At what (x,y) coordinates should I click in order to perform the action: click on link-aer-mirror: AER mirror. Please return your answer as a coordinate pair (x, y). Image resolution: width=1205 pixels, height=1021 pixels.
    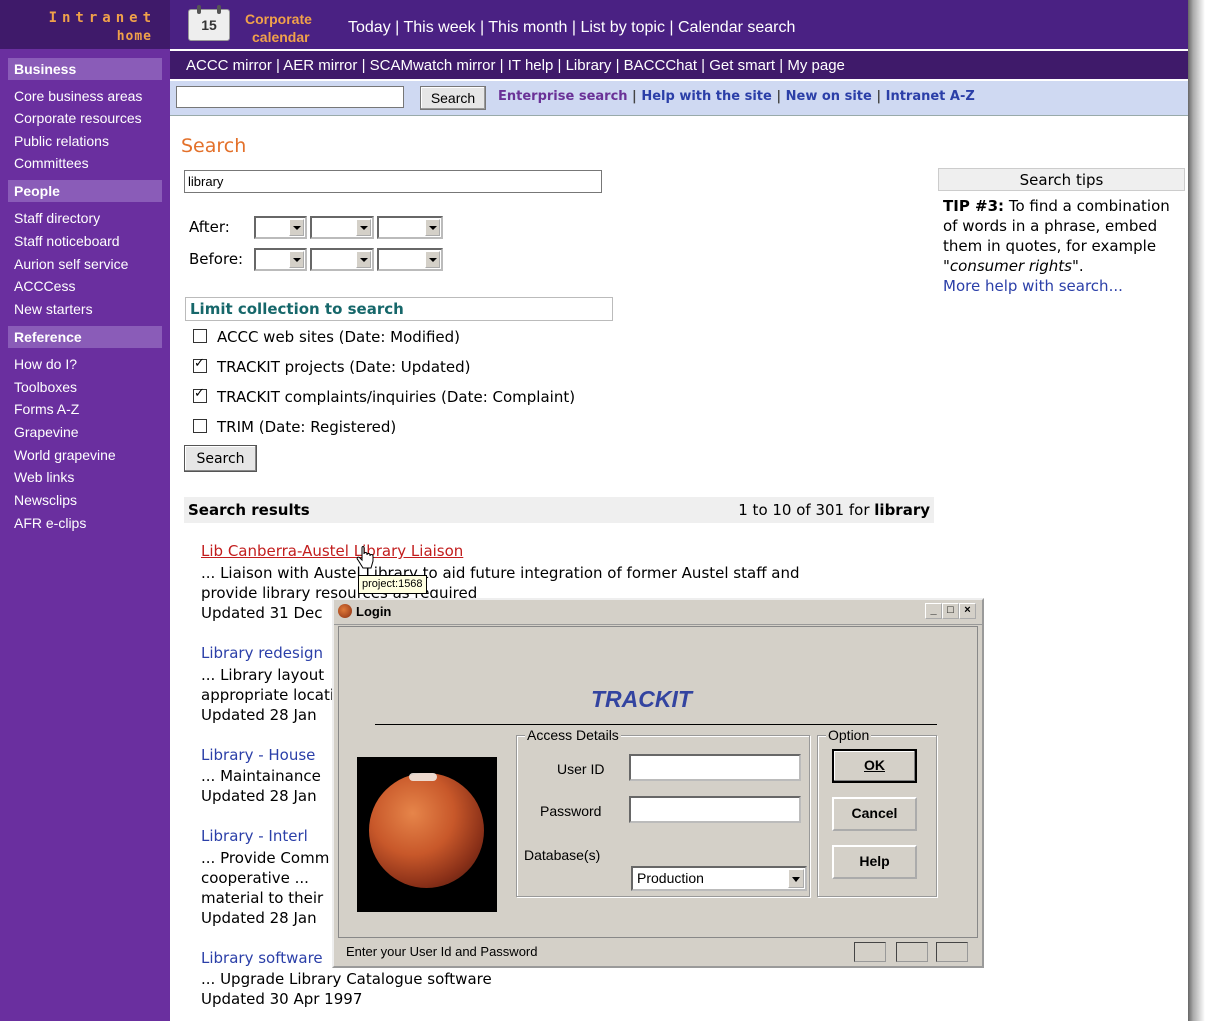
    Looking at the image, I should click on (320, 65).